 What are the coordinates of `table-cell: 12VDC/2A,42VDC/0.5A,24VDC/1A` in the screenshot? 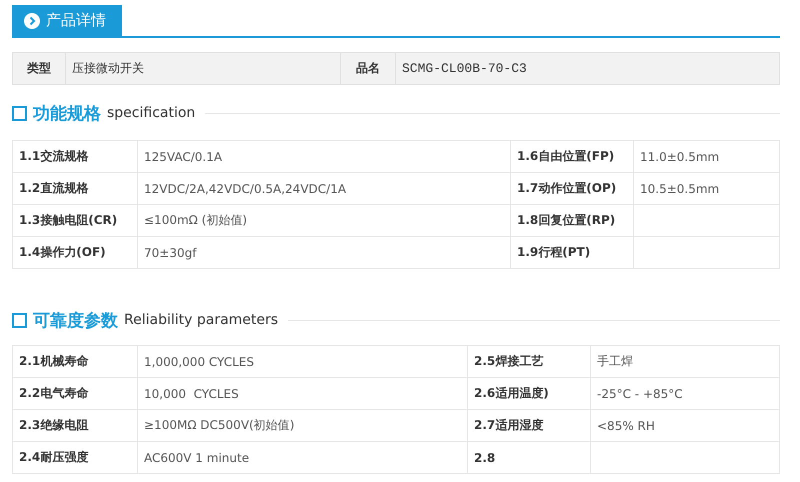 It's located at (324, 189).